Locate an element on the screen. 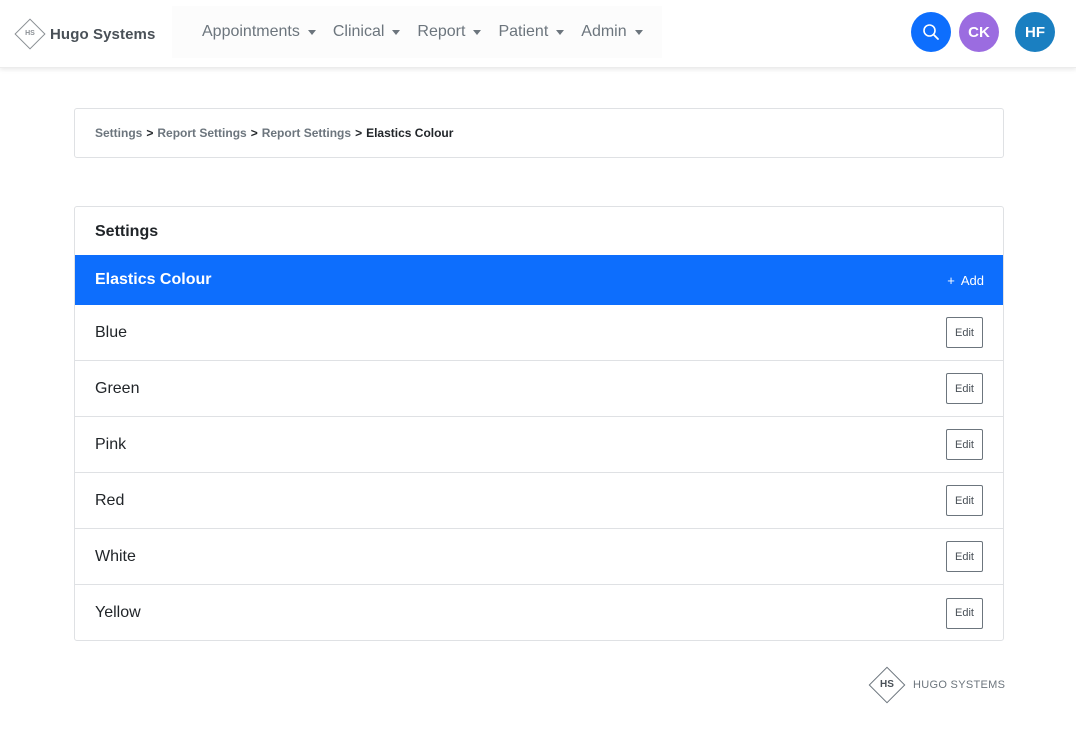 The image size is (1076, 738). search-button is located at coordinates (931, 32).